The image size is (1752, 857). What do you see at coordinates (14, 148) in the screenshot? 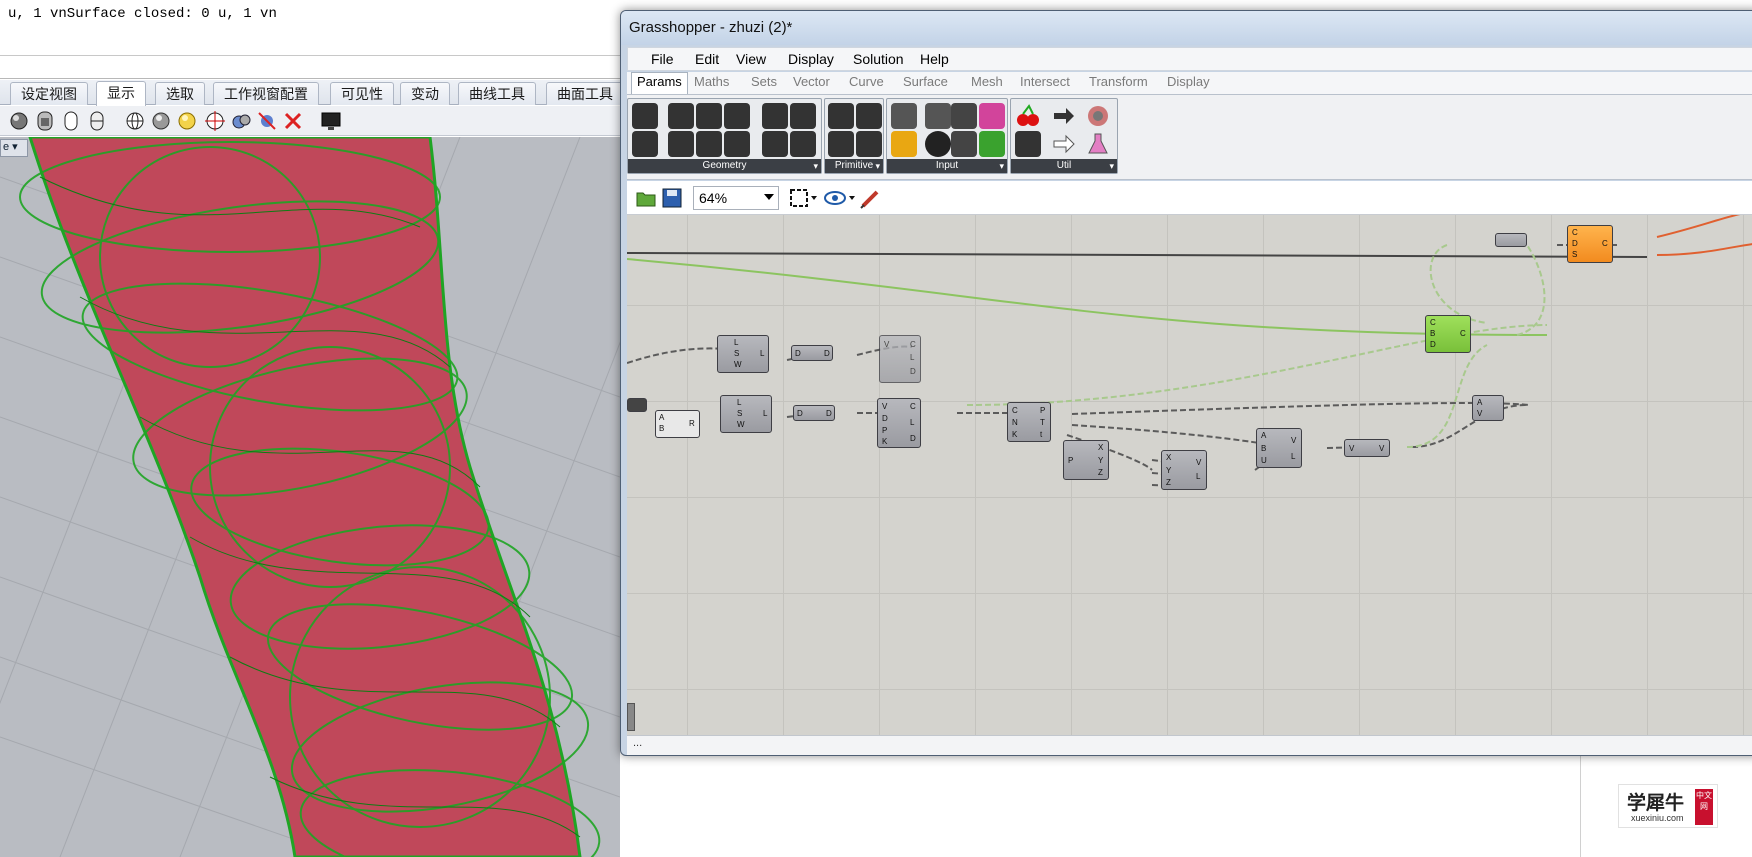
I see `viewport-label: e ▾` at bounding box center [14, 148].